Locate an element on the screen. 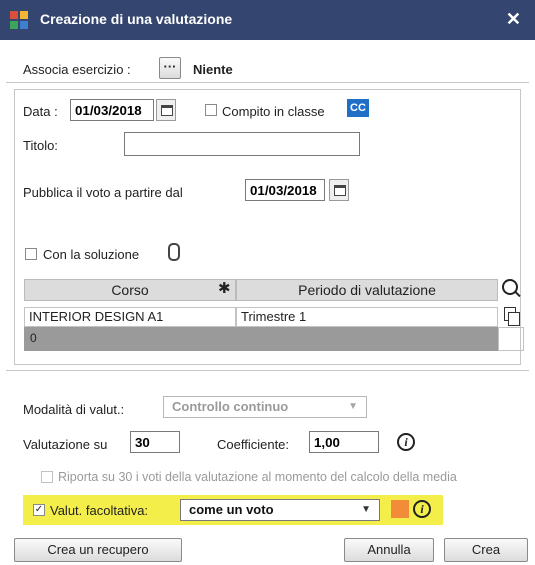 The width and height of the screenshot is (535, 565). coefficiente-label: Coefficiente: is located at coordinates (253, 444).